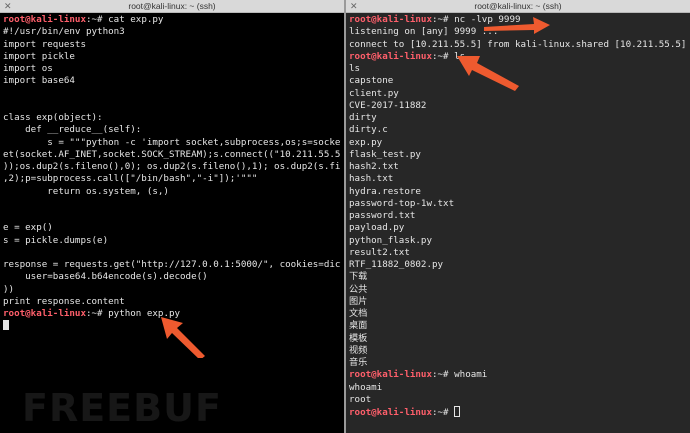  I want to click on output-line: flask_test.py, so click(385, 154).